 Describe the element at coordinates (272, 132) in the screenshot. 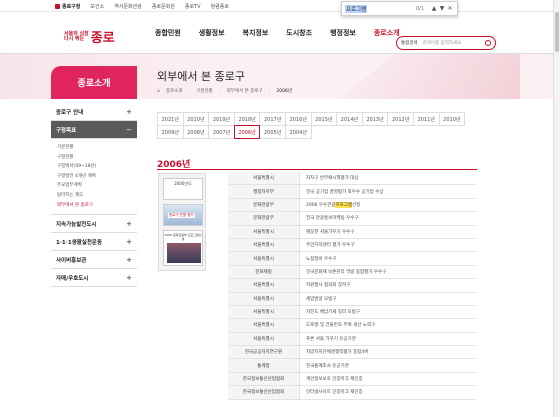

I see `year-tab: 2005년` at that location.